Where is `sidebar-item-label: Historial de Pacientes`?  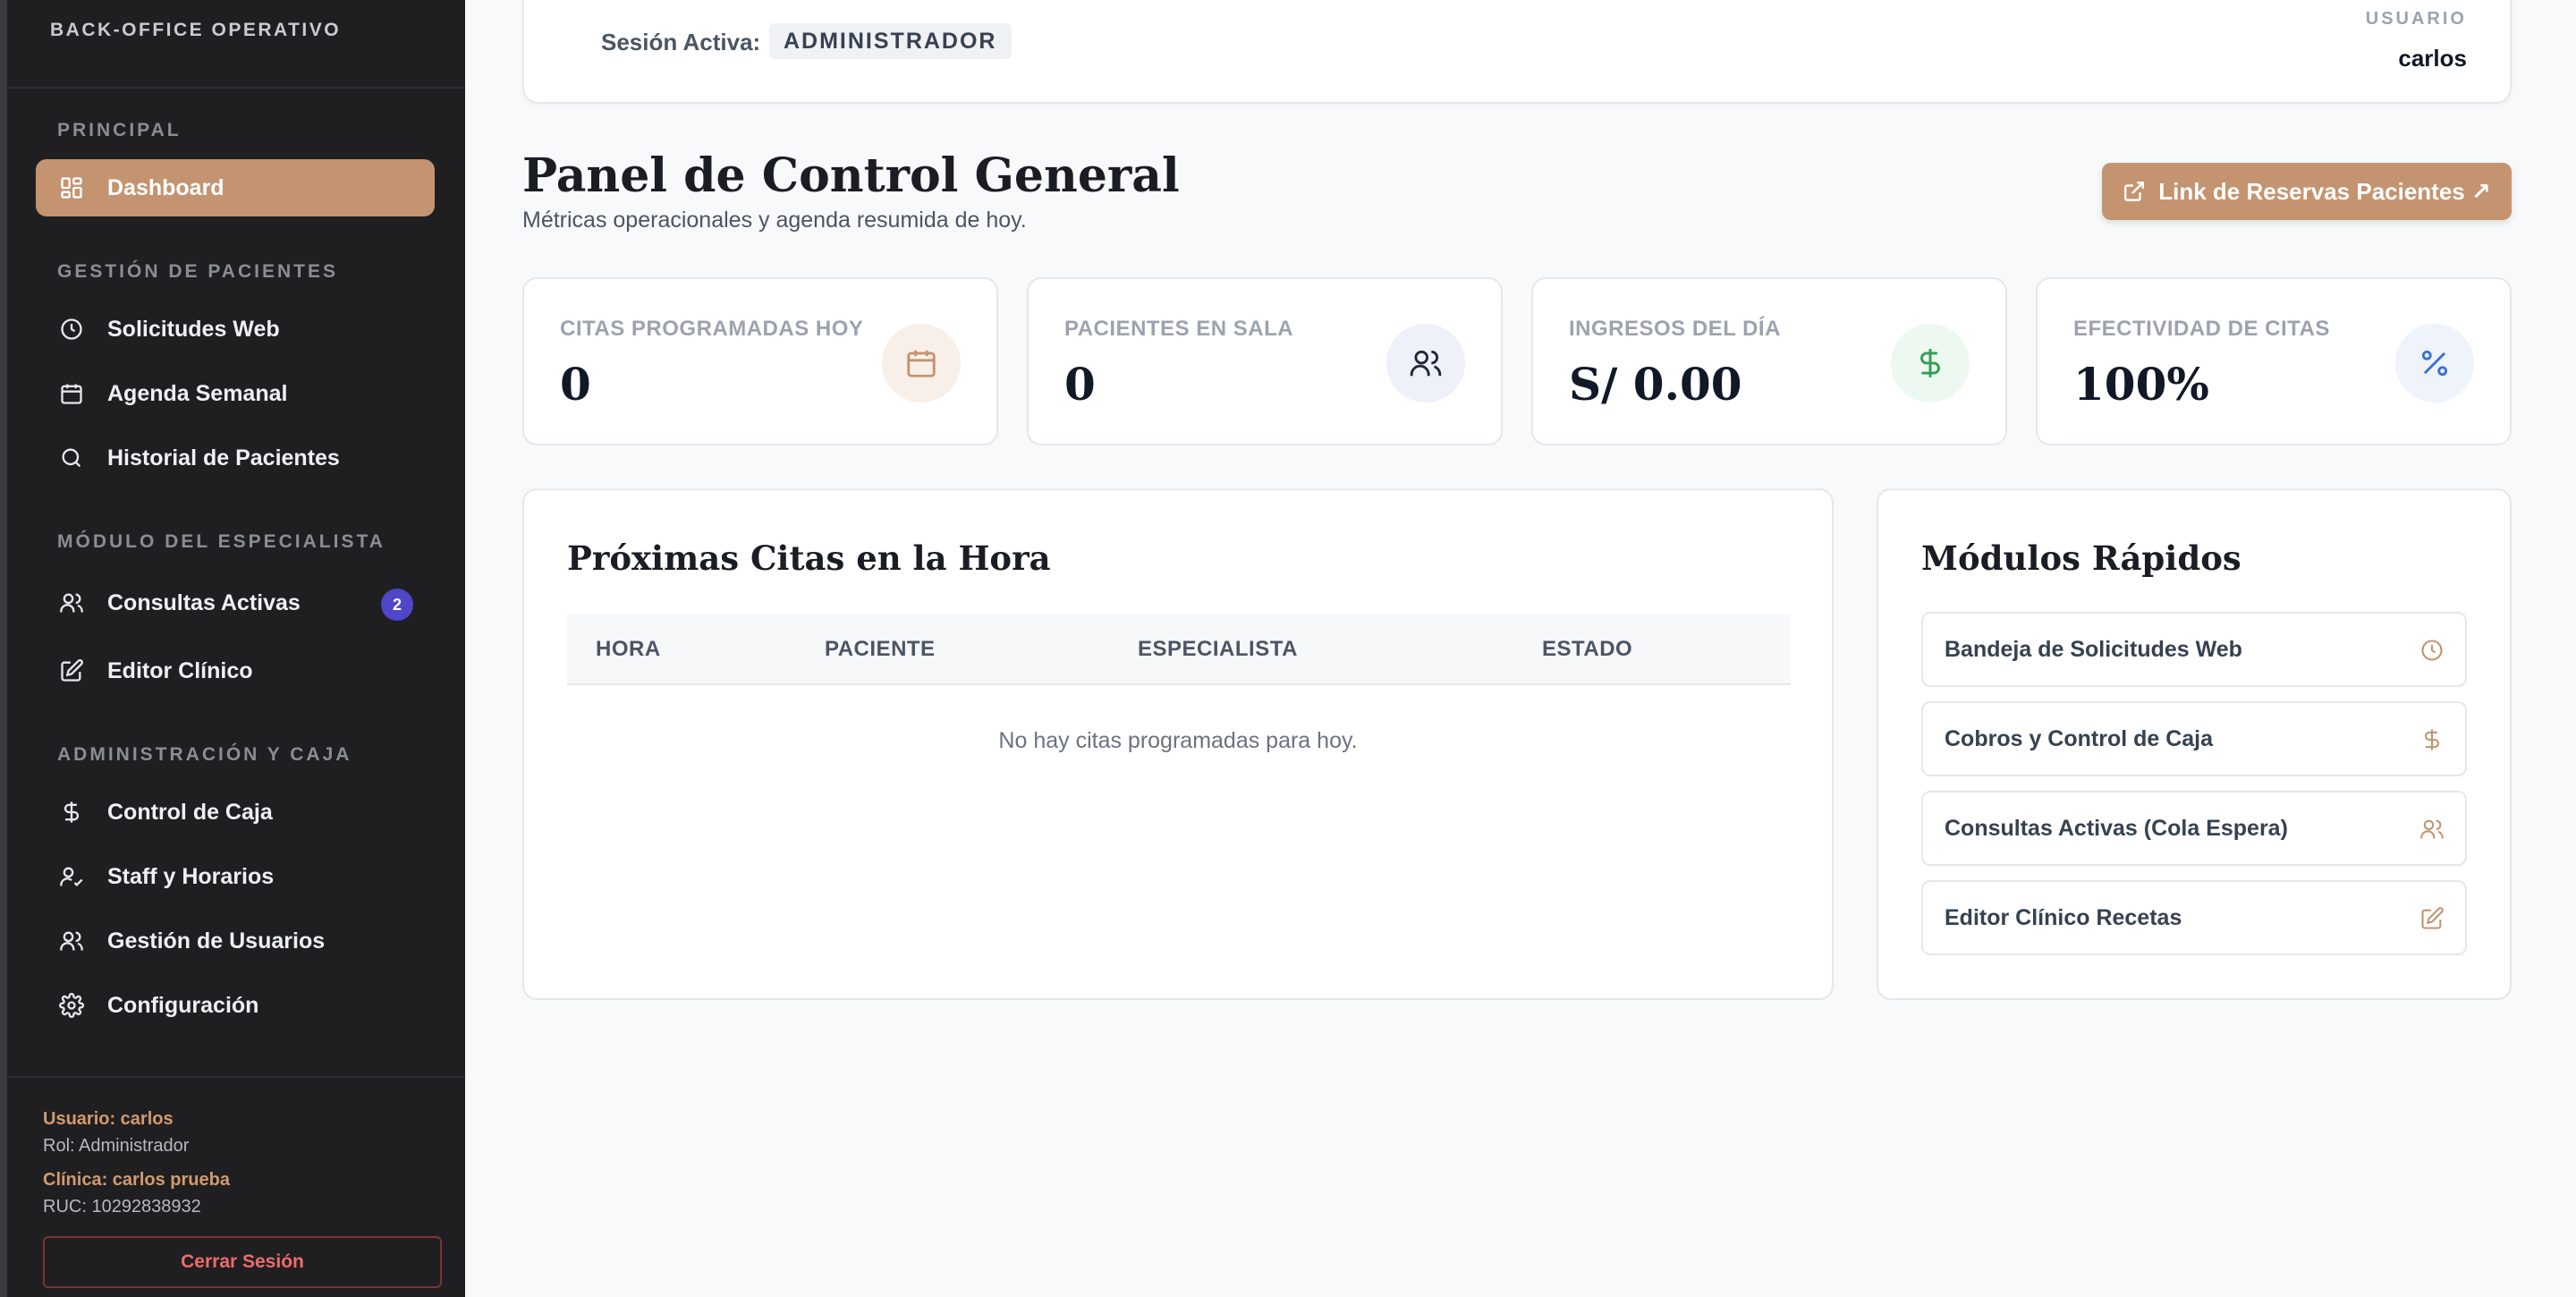 sidebar-item-label: Historial de Pacientes is located at coordinates (223, 458).